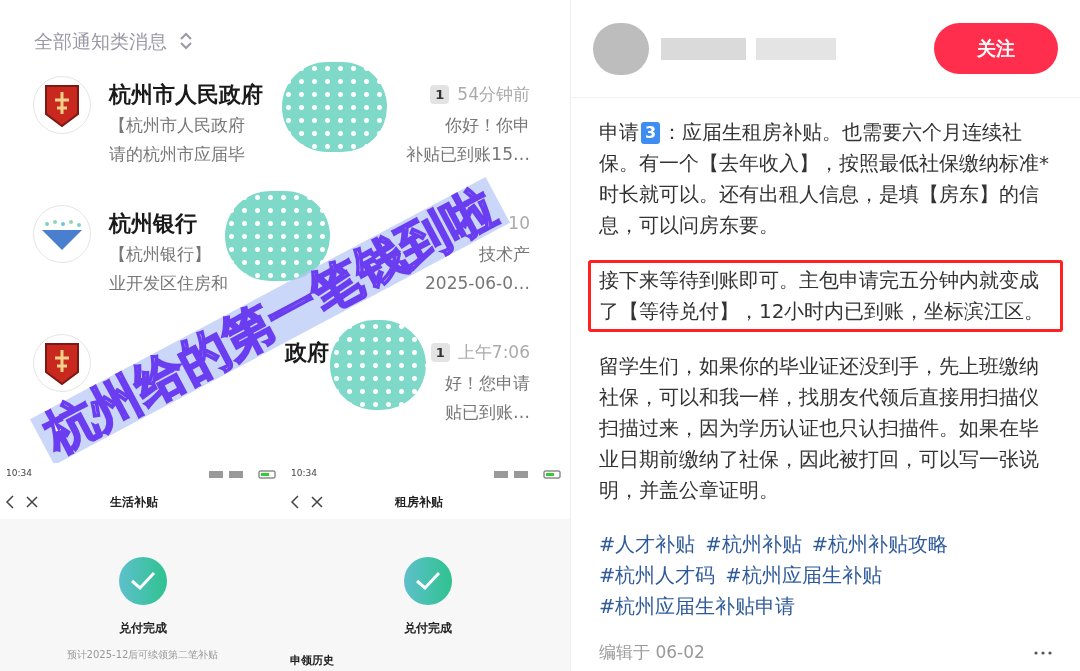 The width and height of the screenshot is (1080, 671). Describe the element at coordinates (880, 544) in the screenshot. I see `hashtag-link: #杭州补贴攻略` at that location.